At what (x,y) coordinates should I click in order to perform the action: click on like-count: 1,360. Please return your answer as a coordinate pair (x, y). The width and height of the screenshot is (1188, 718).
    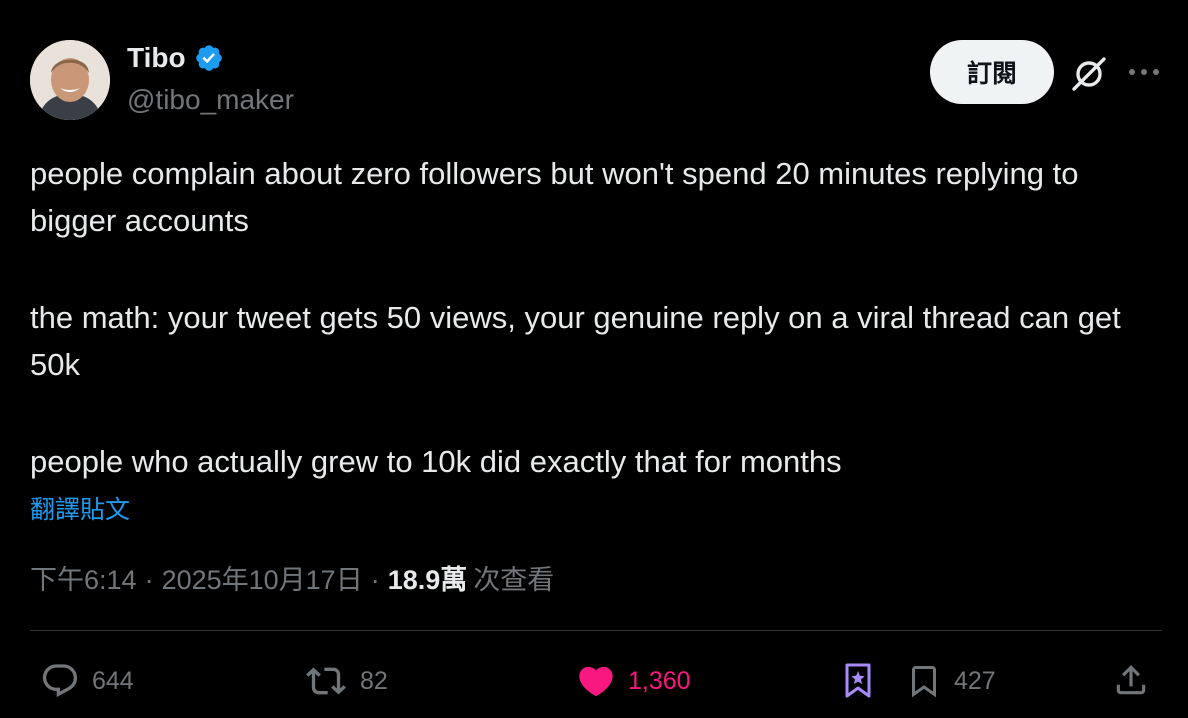
    Looking at the image, I should click on (659, 680).